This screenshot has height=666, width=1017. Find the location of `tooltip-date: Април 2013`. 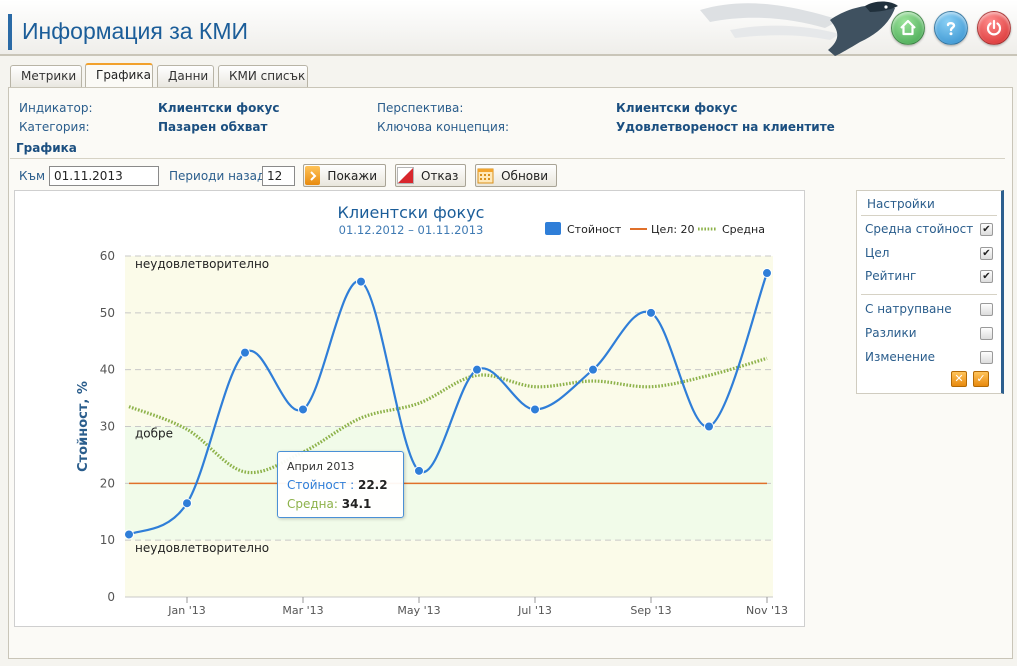

tooltip-date: Април 2013 is located at coordinates (321, 466).